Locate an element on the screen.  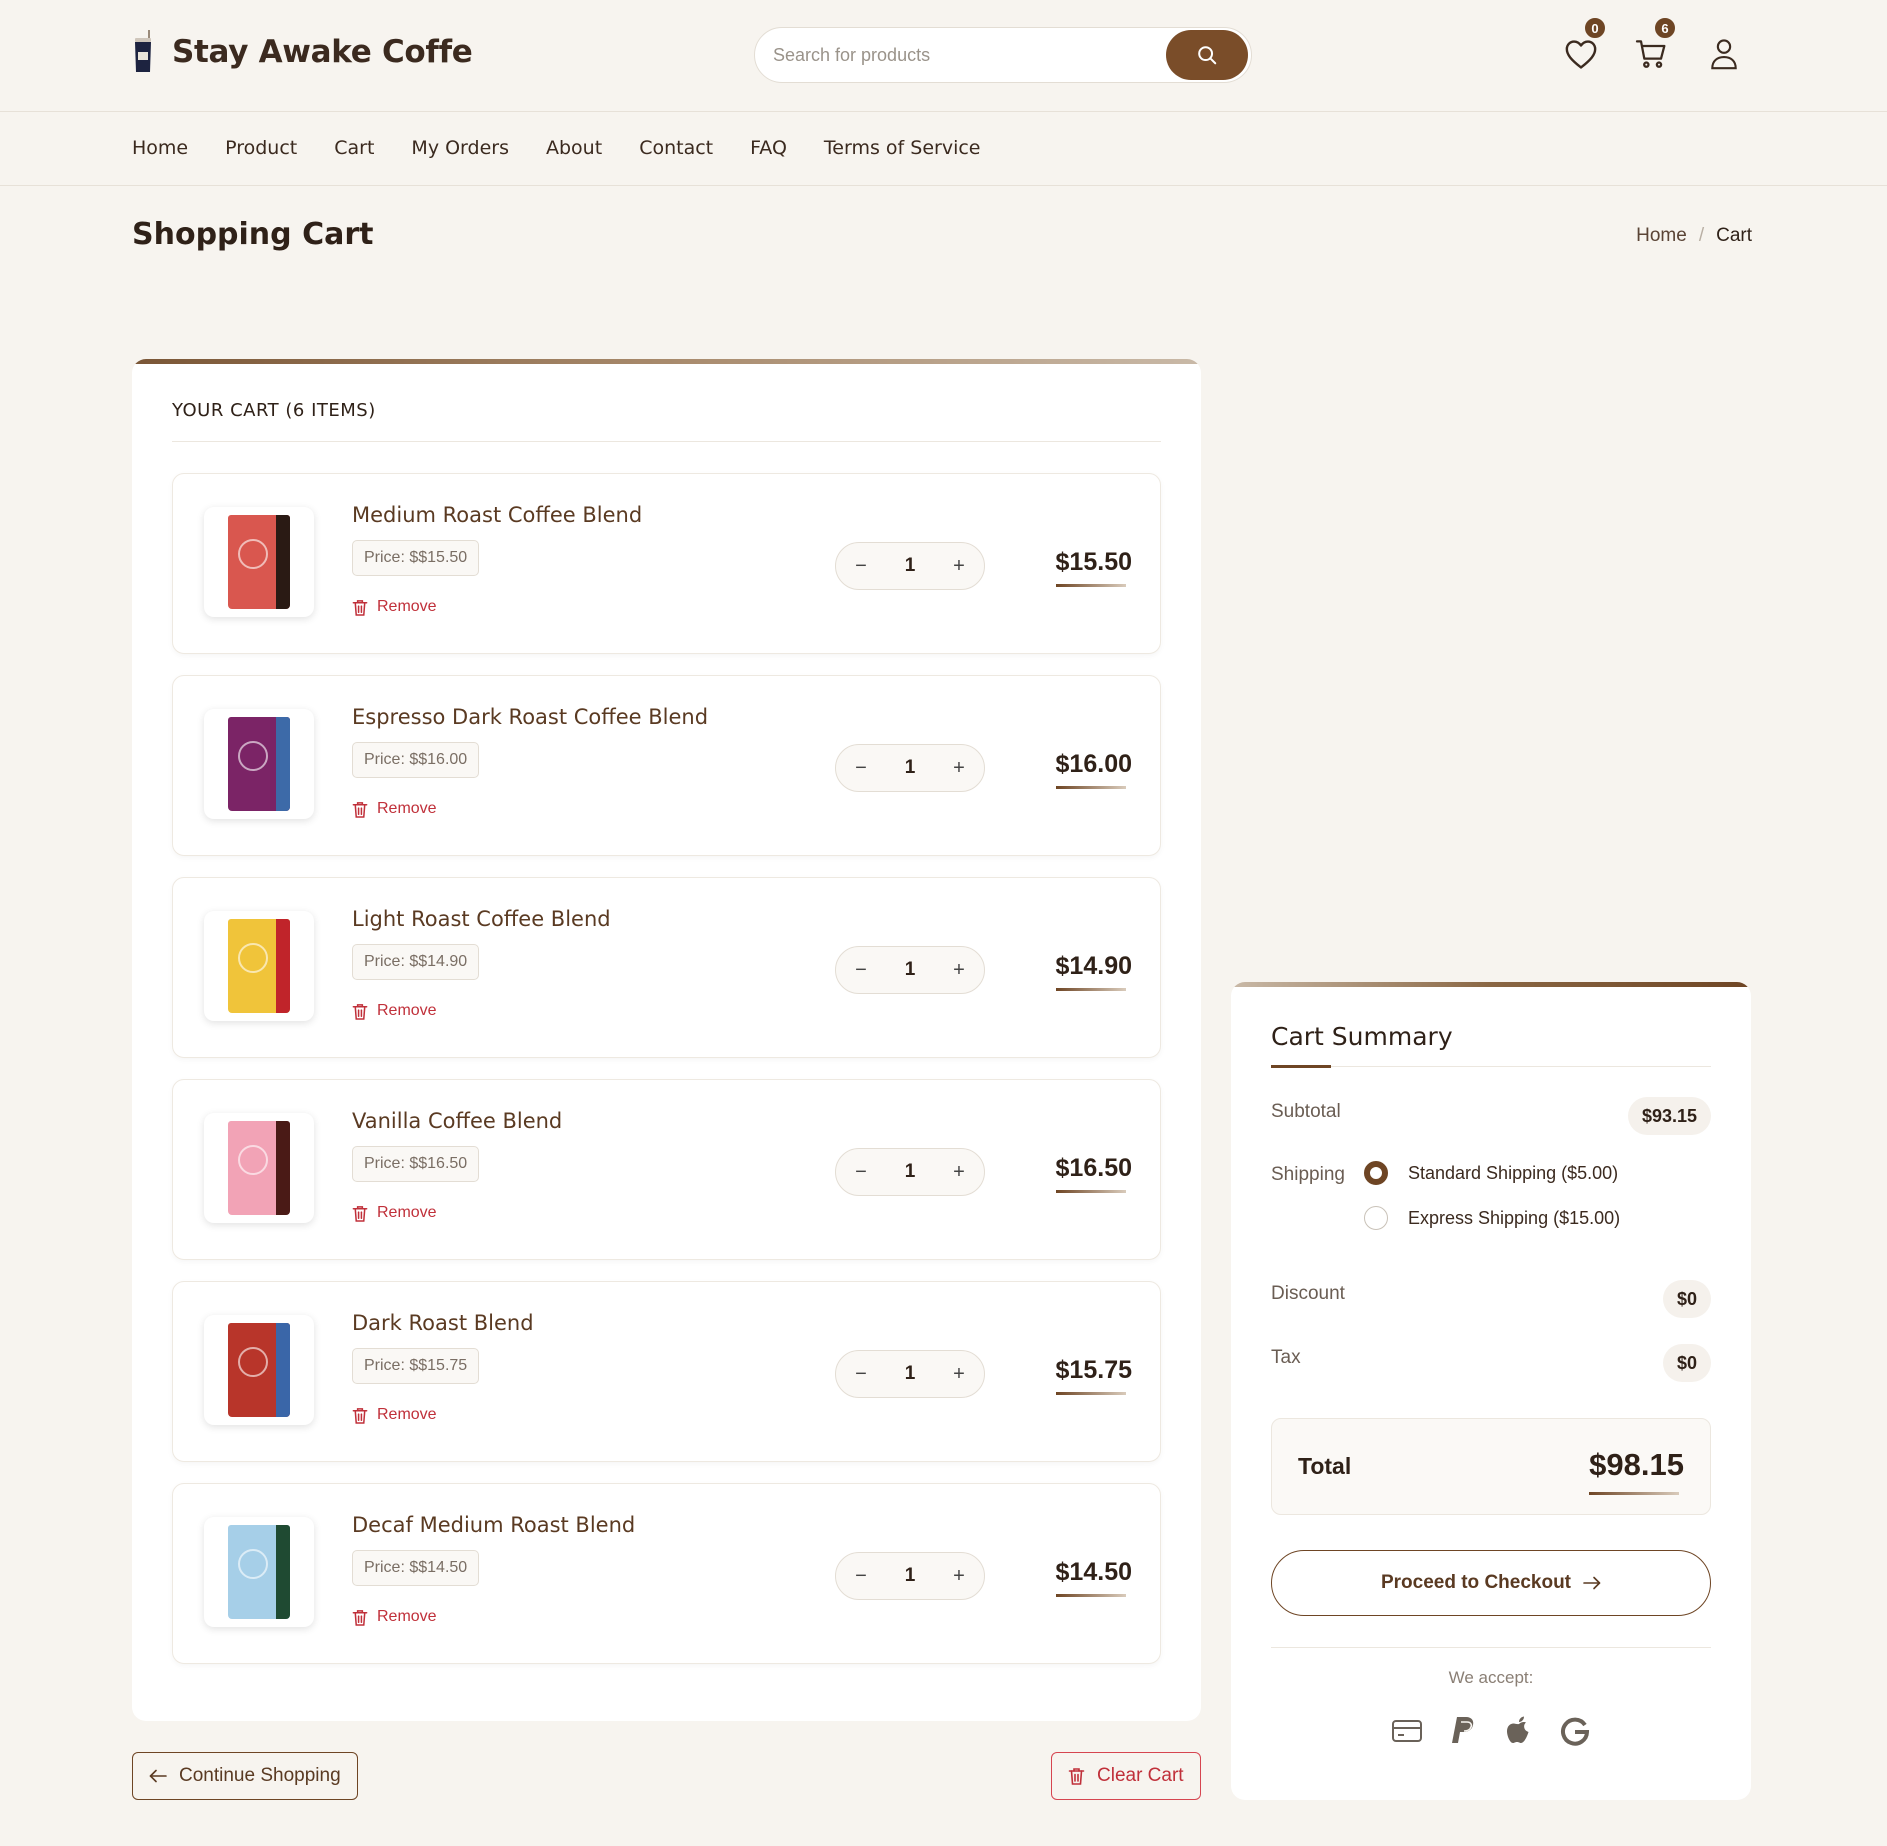
line-total: $15.75 is located at coordinates (1093, 1375).